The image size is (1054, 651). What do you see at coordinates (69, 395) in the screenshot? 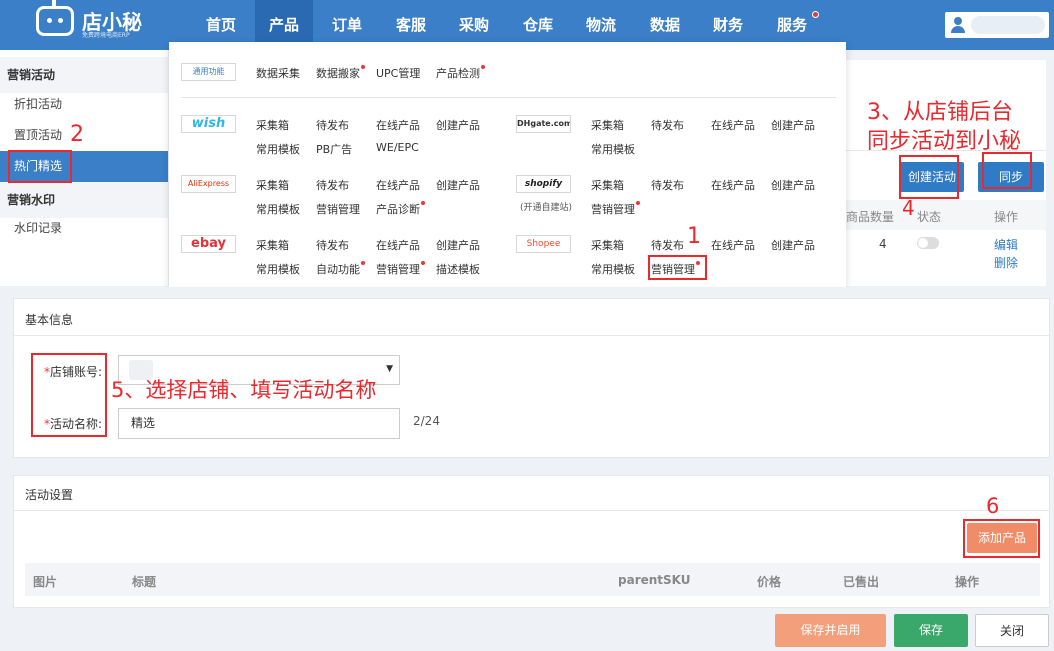
I see `annotation-box-form-labels` at bounding box center [69, 395].